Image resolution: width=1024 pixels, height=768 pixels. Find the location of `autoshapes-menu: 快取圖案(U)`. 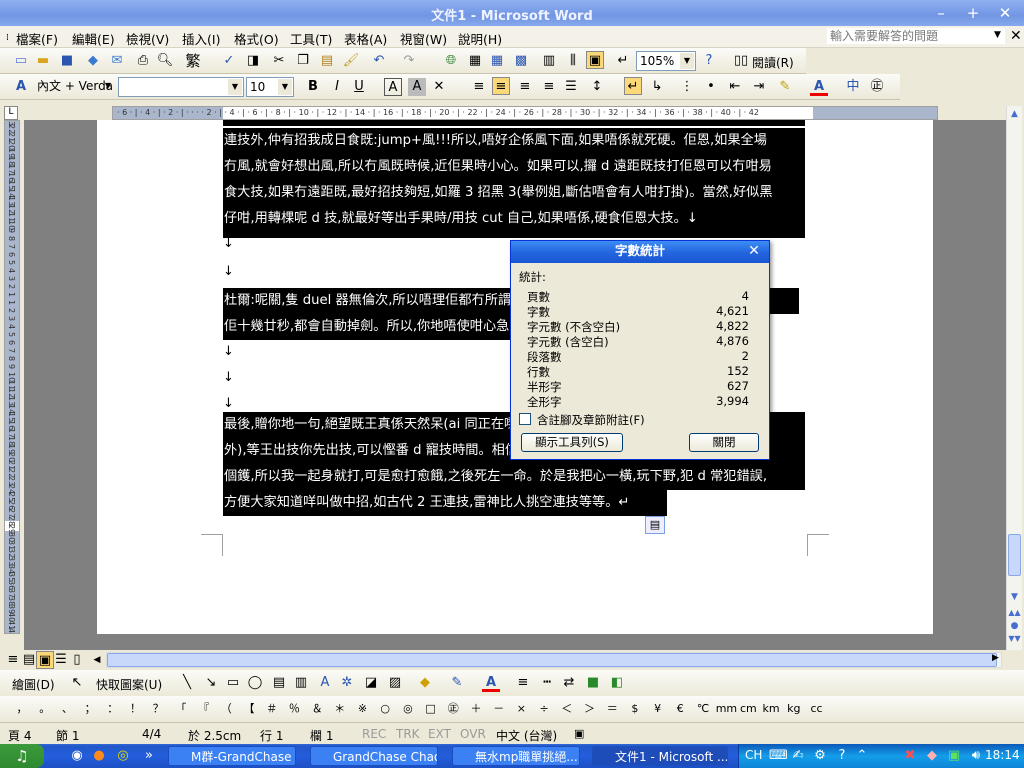

autoshapes-menu: 快取圖案(U) is located at coordinates (129, 684).